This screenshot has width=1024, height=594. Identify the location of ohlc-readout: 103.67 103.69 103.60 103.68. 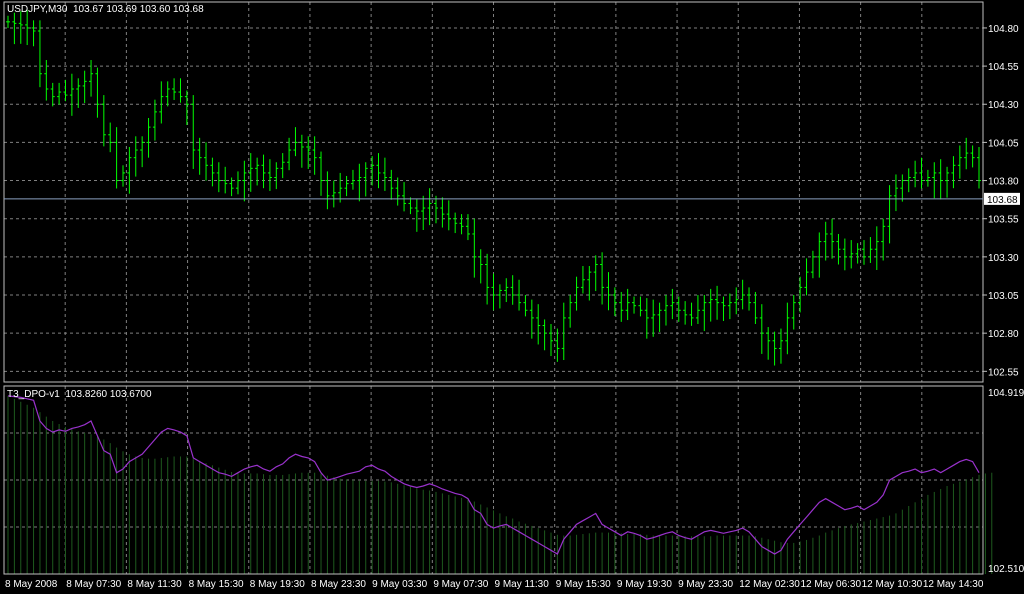
(138, 9).